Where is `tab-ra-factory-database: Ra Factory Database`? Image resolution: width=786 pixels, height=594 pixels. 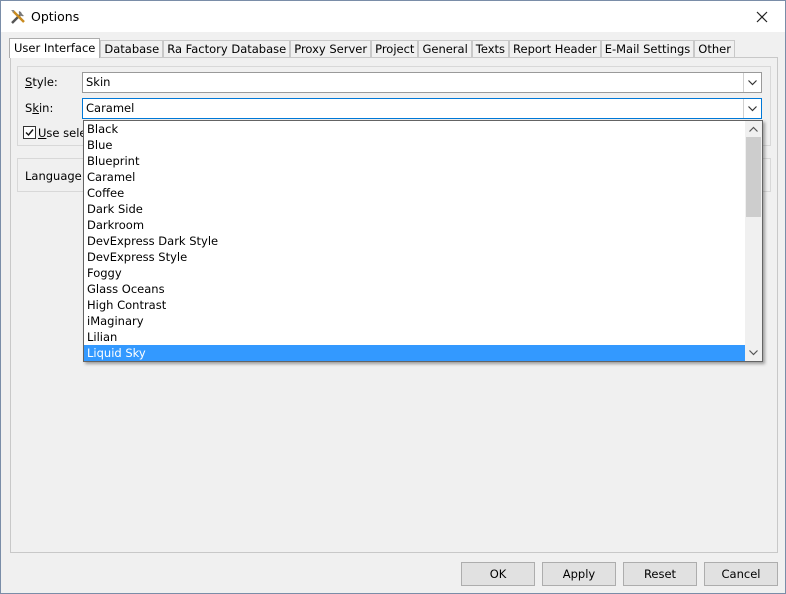
tab-ra-factory-database: Ra Factory Database is located at coordinates (227, 49).